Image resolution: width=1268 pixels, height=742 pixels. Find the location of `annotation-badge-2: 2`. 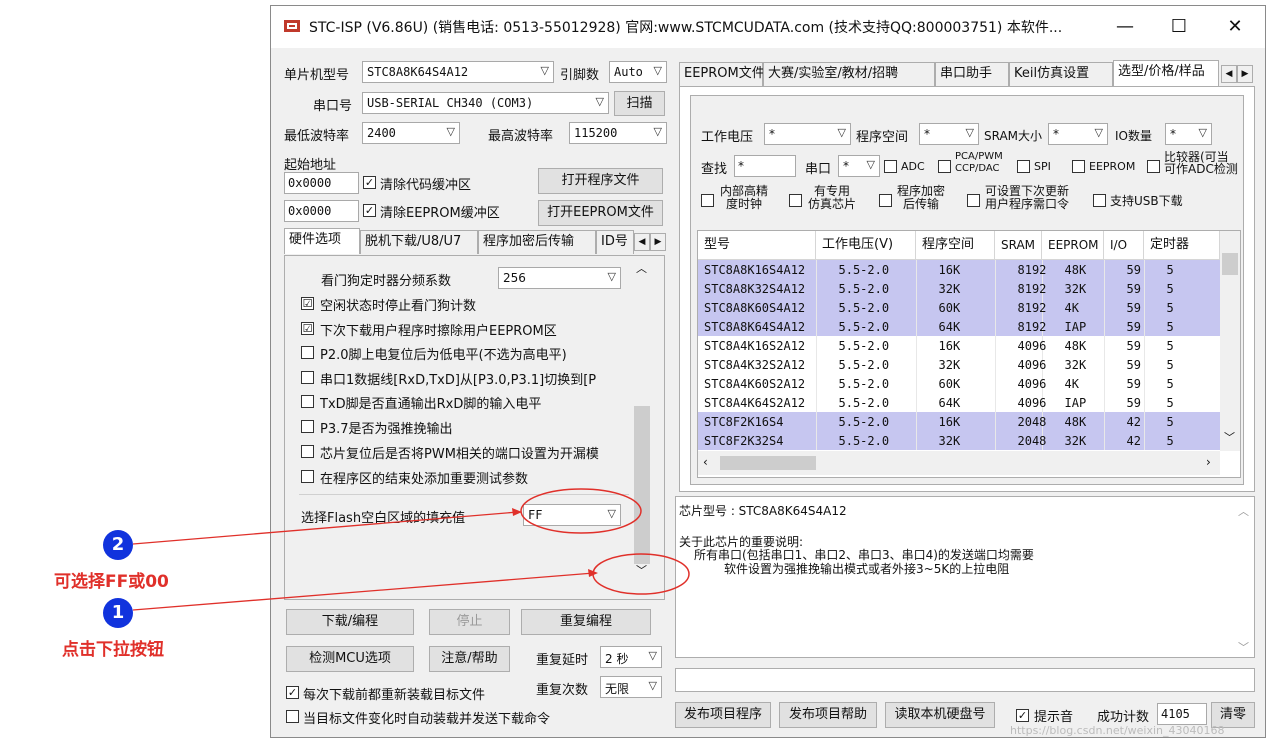

annotation-badge-2: 2 is located at coordinates (118, 545).